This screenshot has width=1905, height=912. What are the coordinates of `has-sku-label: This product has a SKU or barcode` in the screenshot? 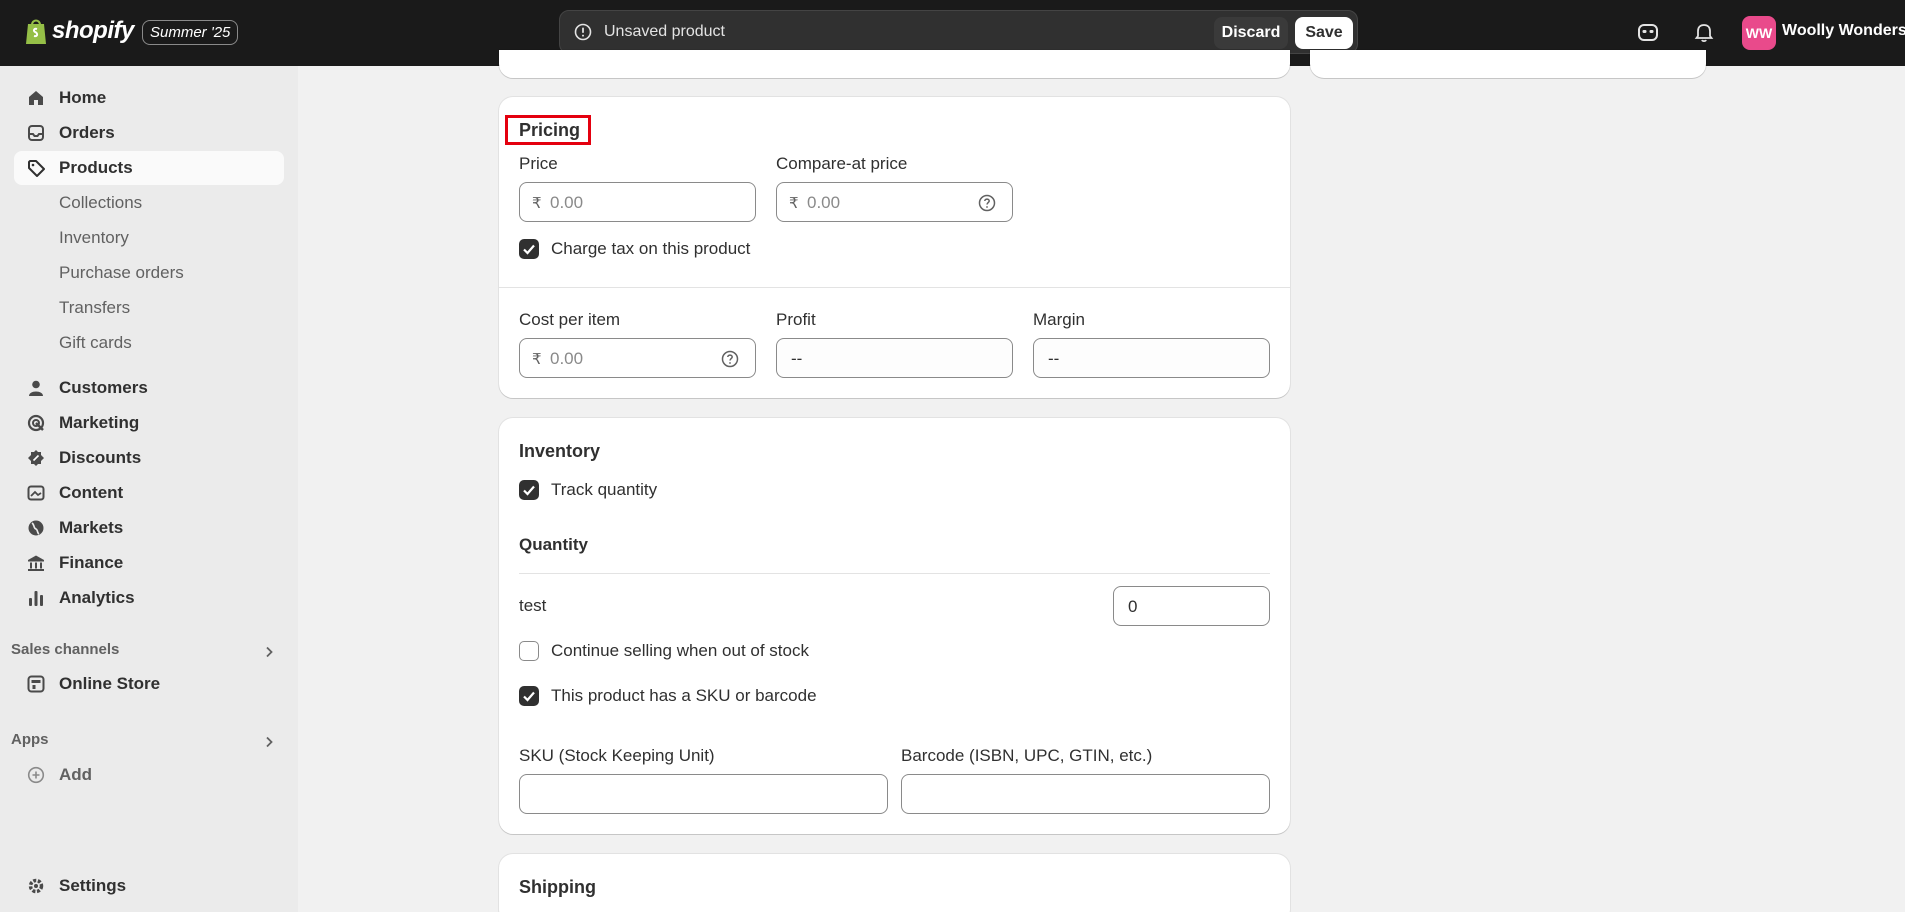 It's located at (684, 696).